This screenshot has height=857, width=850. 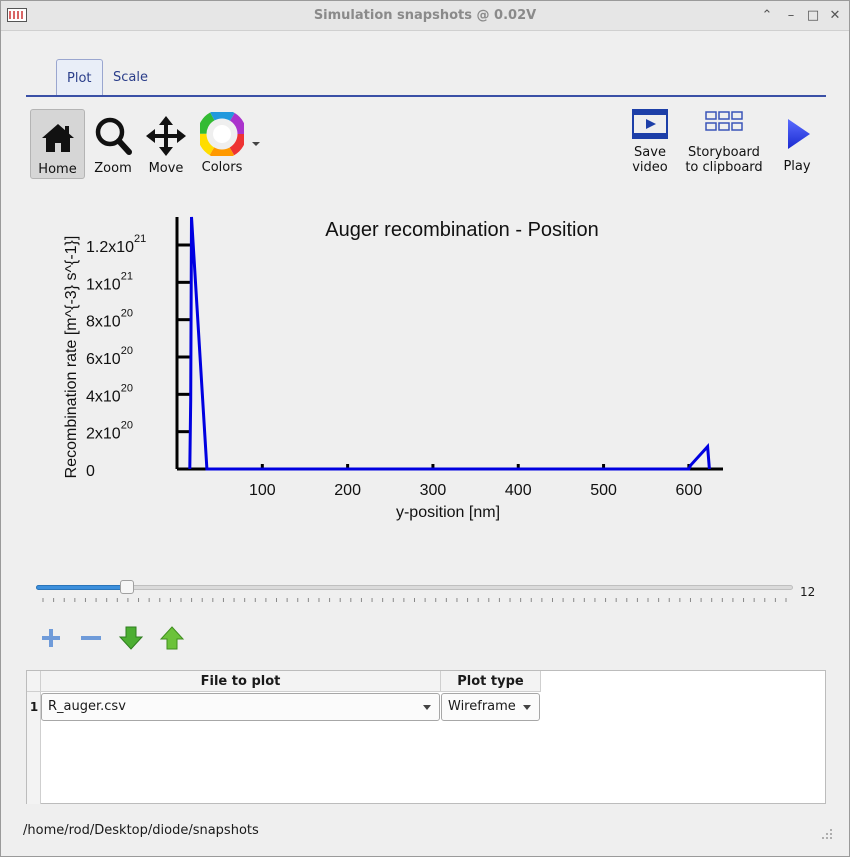 What do you see at coordinates (448, 512) in the screenshot?
I see `x-axis-label: y-position [nm]` at bounding box center [448, 512].